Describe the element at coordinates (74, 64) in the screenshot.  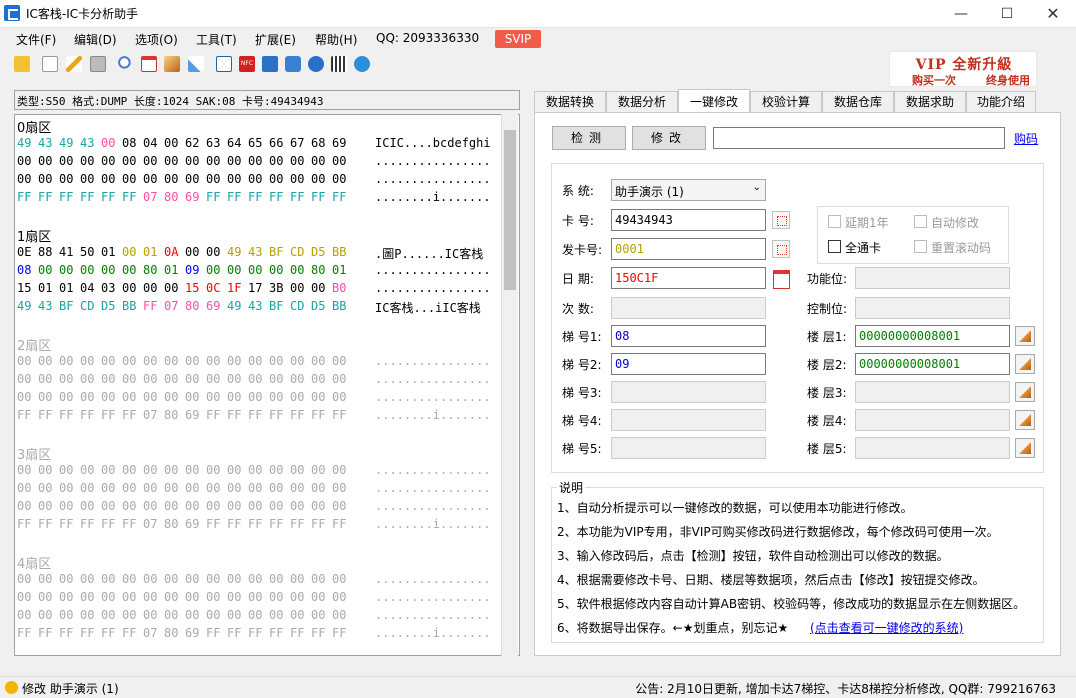
I see `edit-icon` at that location.